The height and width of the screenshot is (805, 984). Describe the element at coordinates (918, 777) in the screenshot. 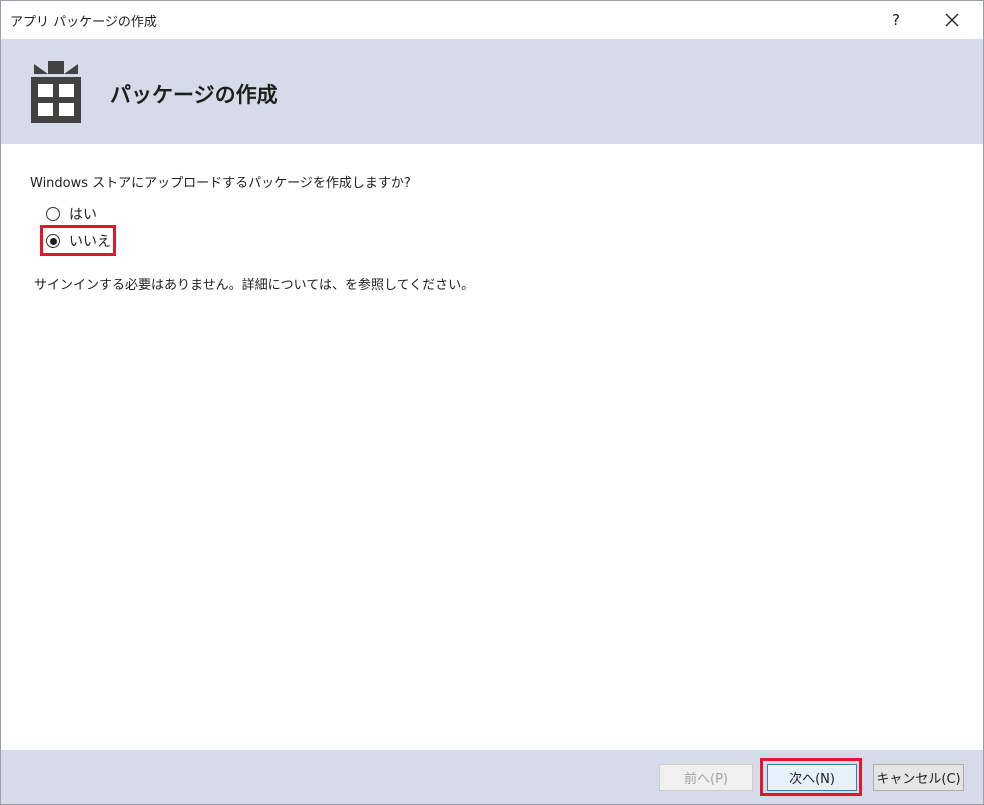

I see `cancel-button: キャンセル(C)` at that location.